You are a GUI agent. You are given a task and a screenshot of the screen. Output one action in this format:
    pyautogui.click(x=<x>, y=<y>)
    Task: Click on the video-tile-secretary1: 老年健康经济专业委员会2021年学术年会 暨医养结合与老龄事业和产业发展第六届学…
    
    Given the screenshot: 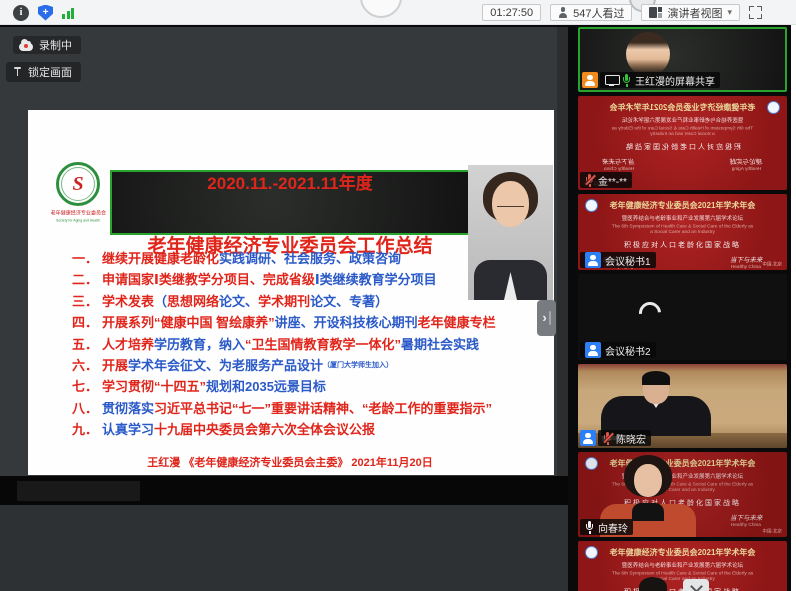 What is the action you would take?
    pyautogui.click(x=682, y=232)
    